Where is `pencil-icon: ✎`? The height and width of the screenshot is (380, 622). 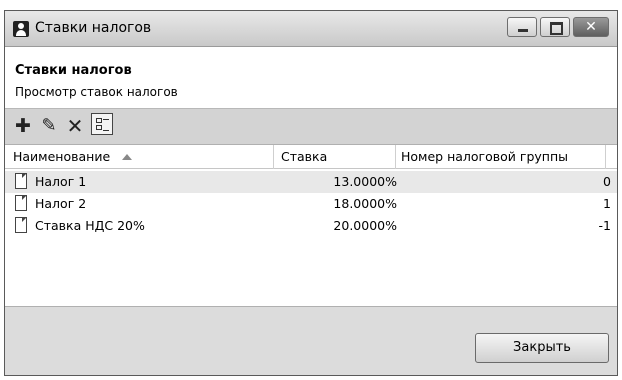 pencil-icon: ✎ is located at coordinates (49, 125).